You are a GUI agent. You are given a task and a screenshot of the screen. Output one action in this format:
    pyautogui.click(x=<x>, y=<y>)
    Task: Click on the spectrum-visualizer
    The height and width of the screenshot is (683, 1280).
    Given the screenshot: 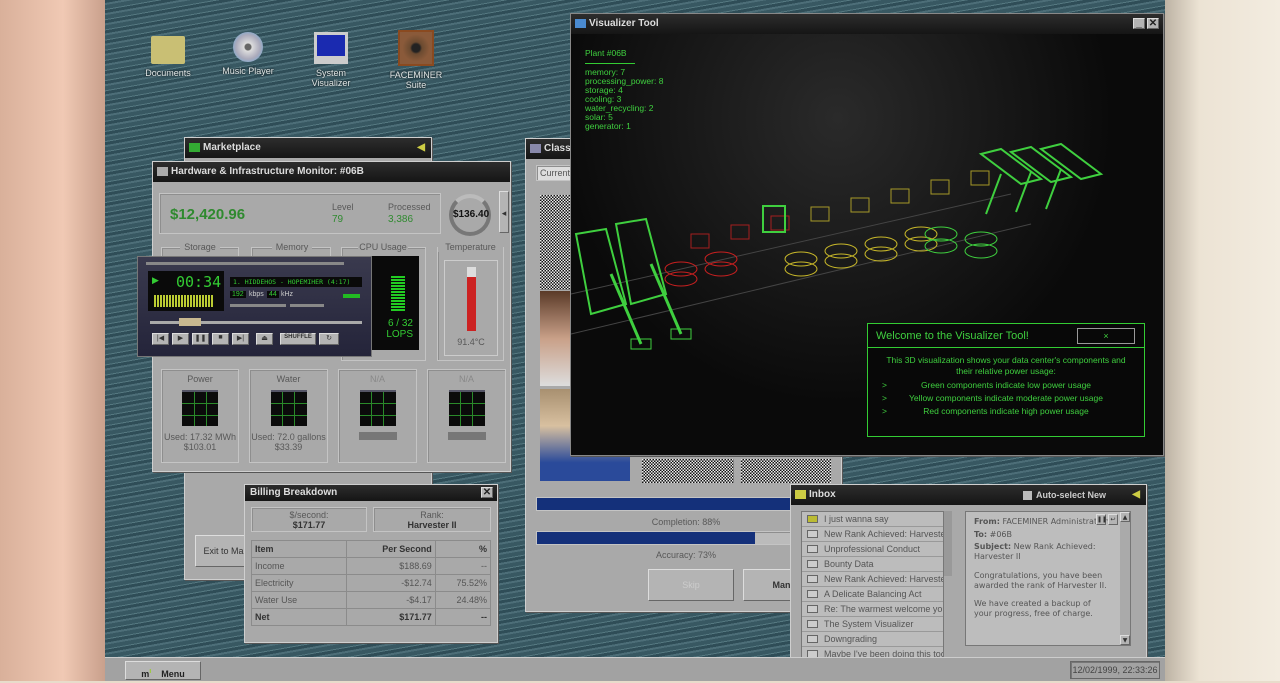 What is the action you would take?
    pyautogui.click(x=184, y=301)
    